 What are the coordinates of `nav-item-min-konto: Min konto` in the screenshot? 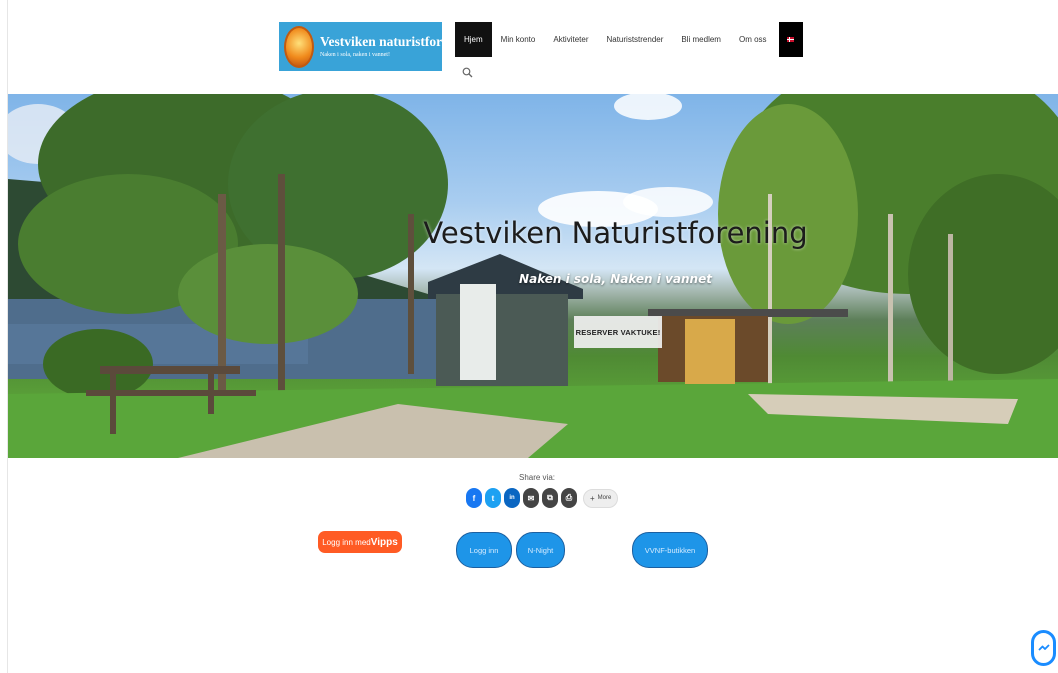 It's located at (518, 39).